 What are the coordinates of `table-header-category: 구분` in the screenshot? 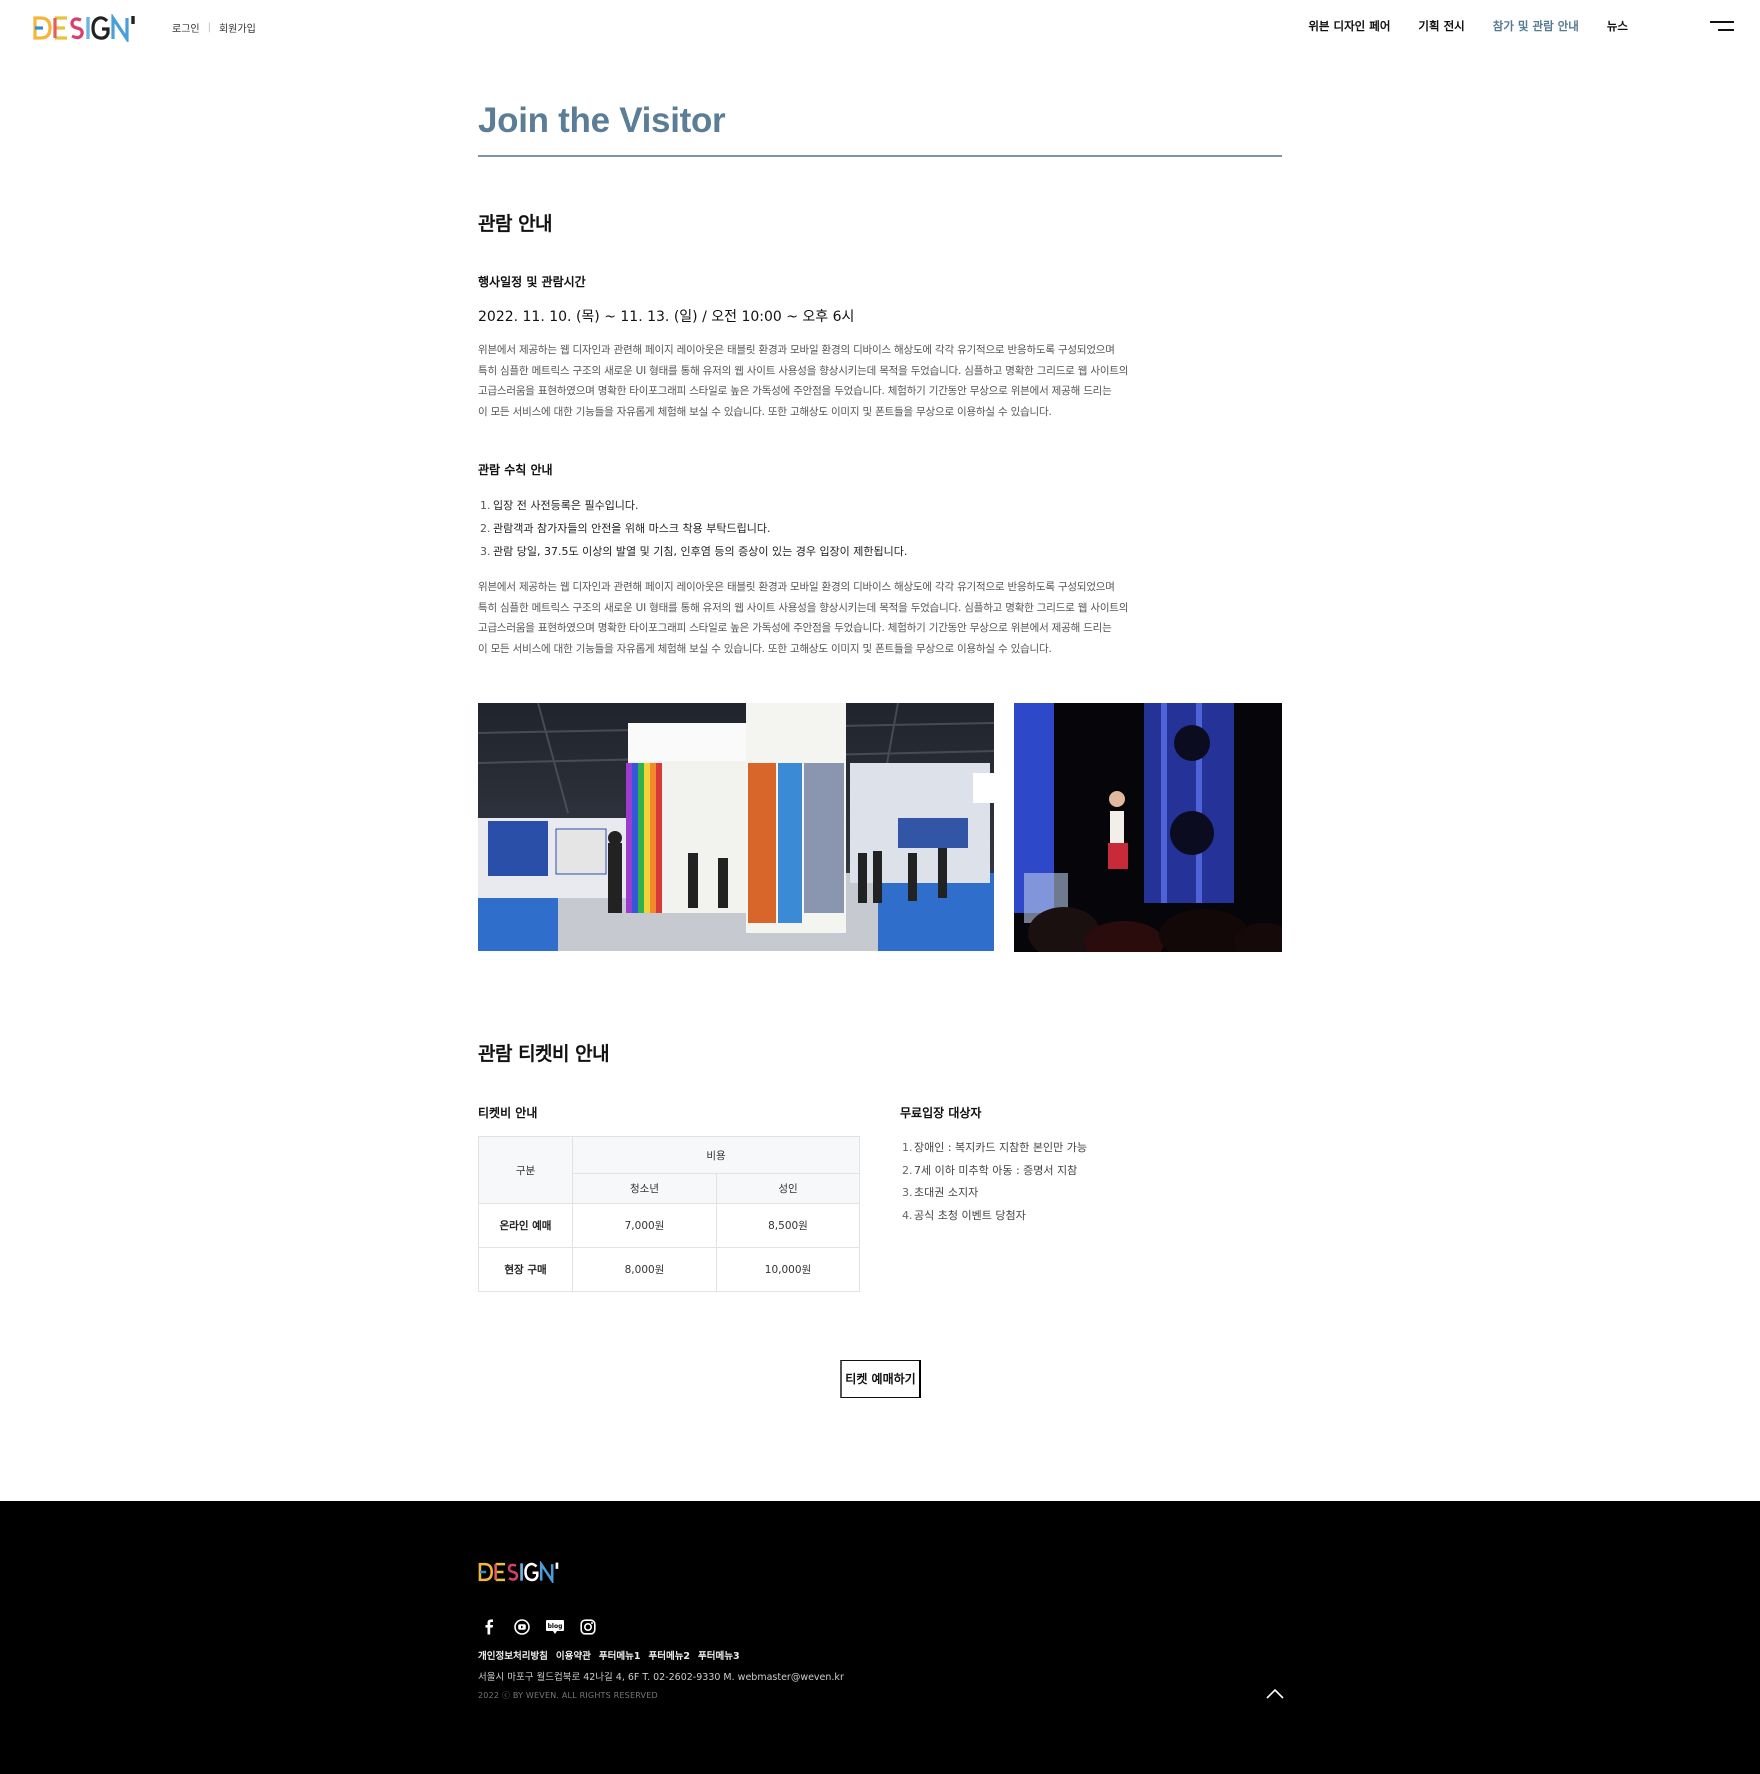 It's located at (525, 1170).